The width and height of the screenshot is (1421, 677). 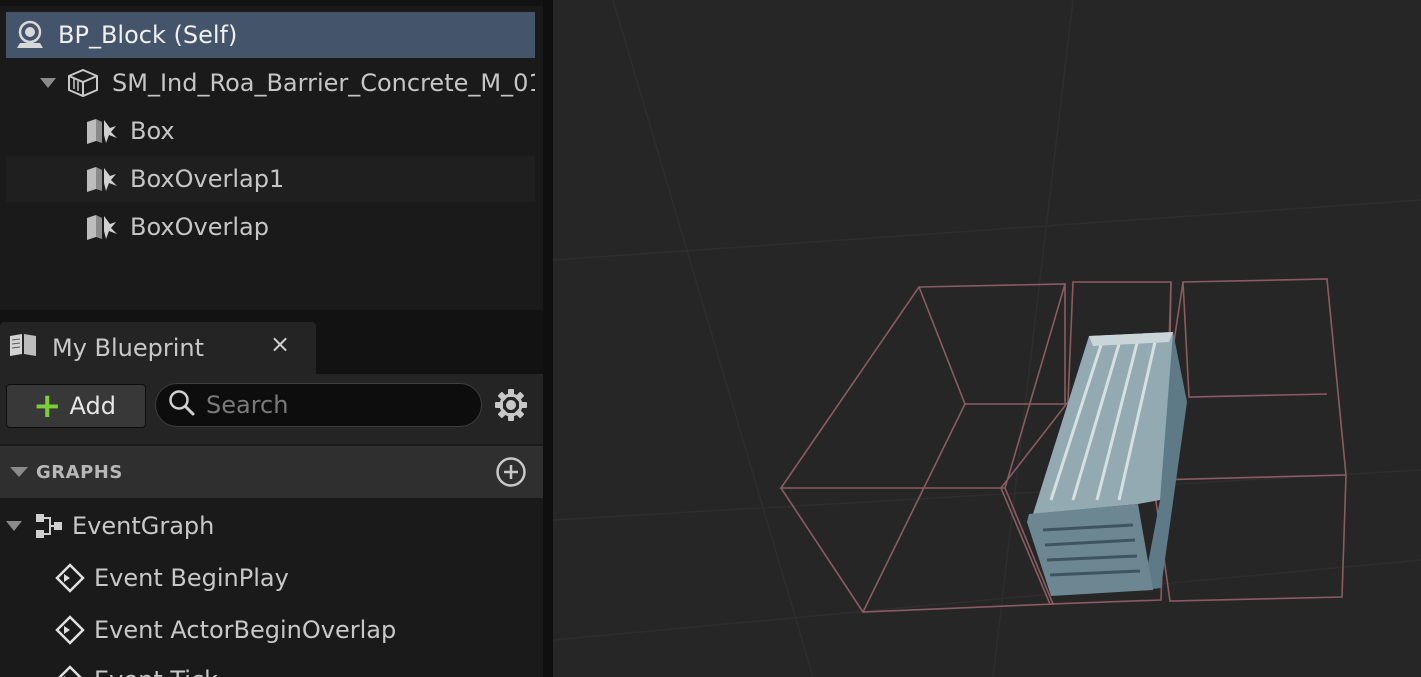 I want to click on actor-icon, so click(x=30, y=35).